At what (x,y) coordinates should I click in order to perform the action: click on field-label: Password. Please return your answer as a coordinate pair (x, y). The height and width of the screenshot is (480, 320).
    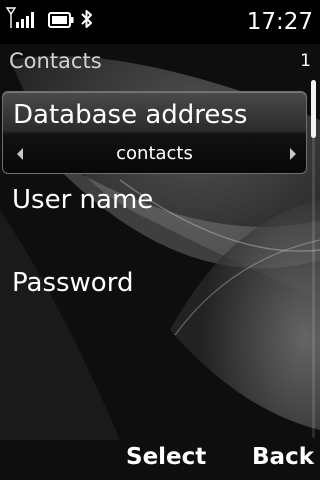
    Looking at the image, I should click on (73, 283).